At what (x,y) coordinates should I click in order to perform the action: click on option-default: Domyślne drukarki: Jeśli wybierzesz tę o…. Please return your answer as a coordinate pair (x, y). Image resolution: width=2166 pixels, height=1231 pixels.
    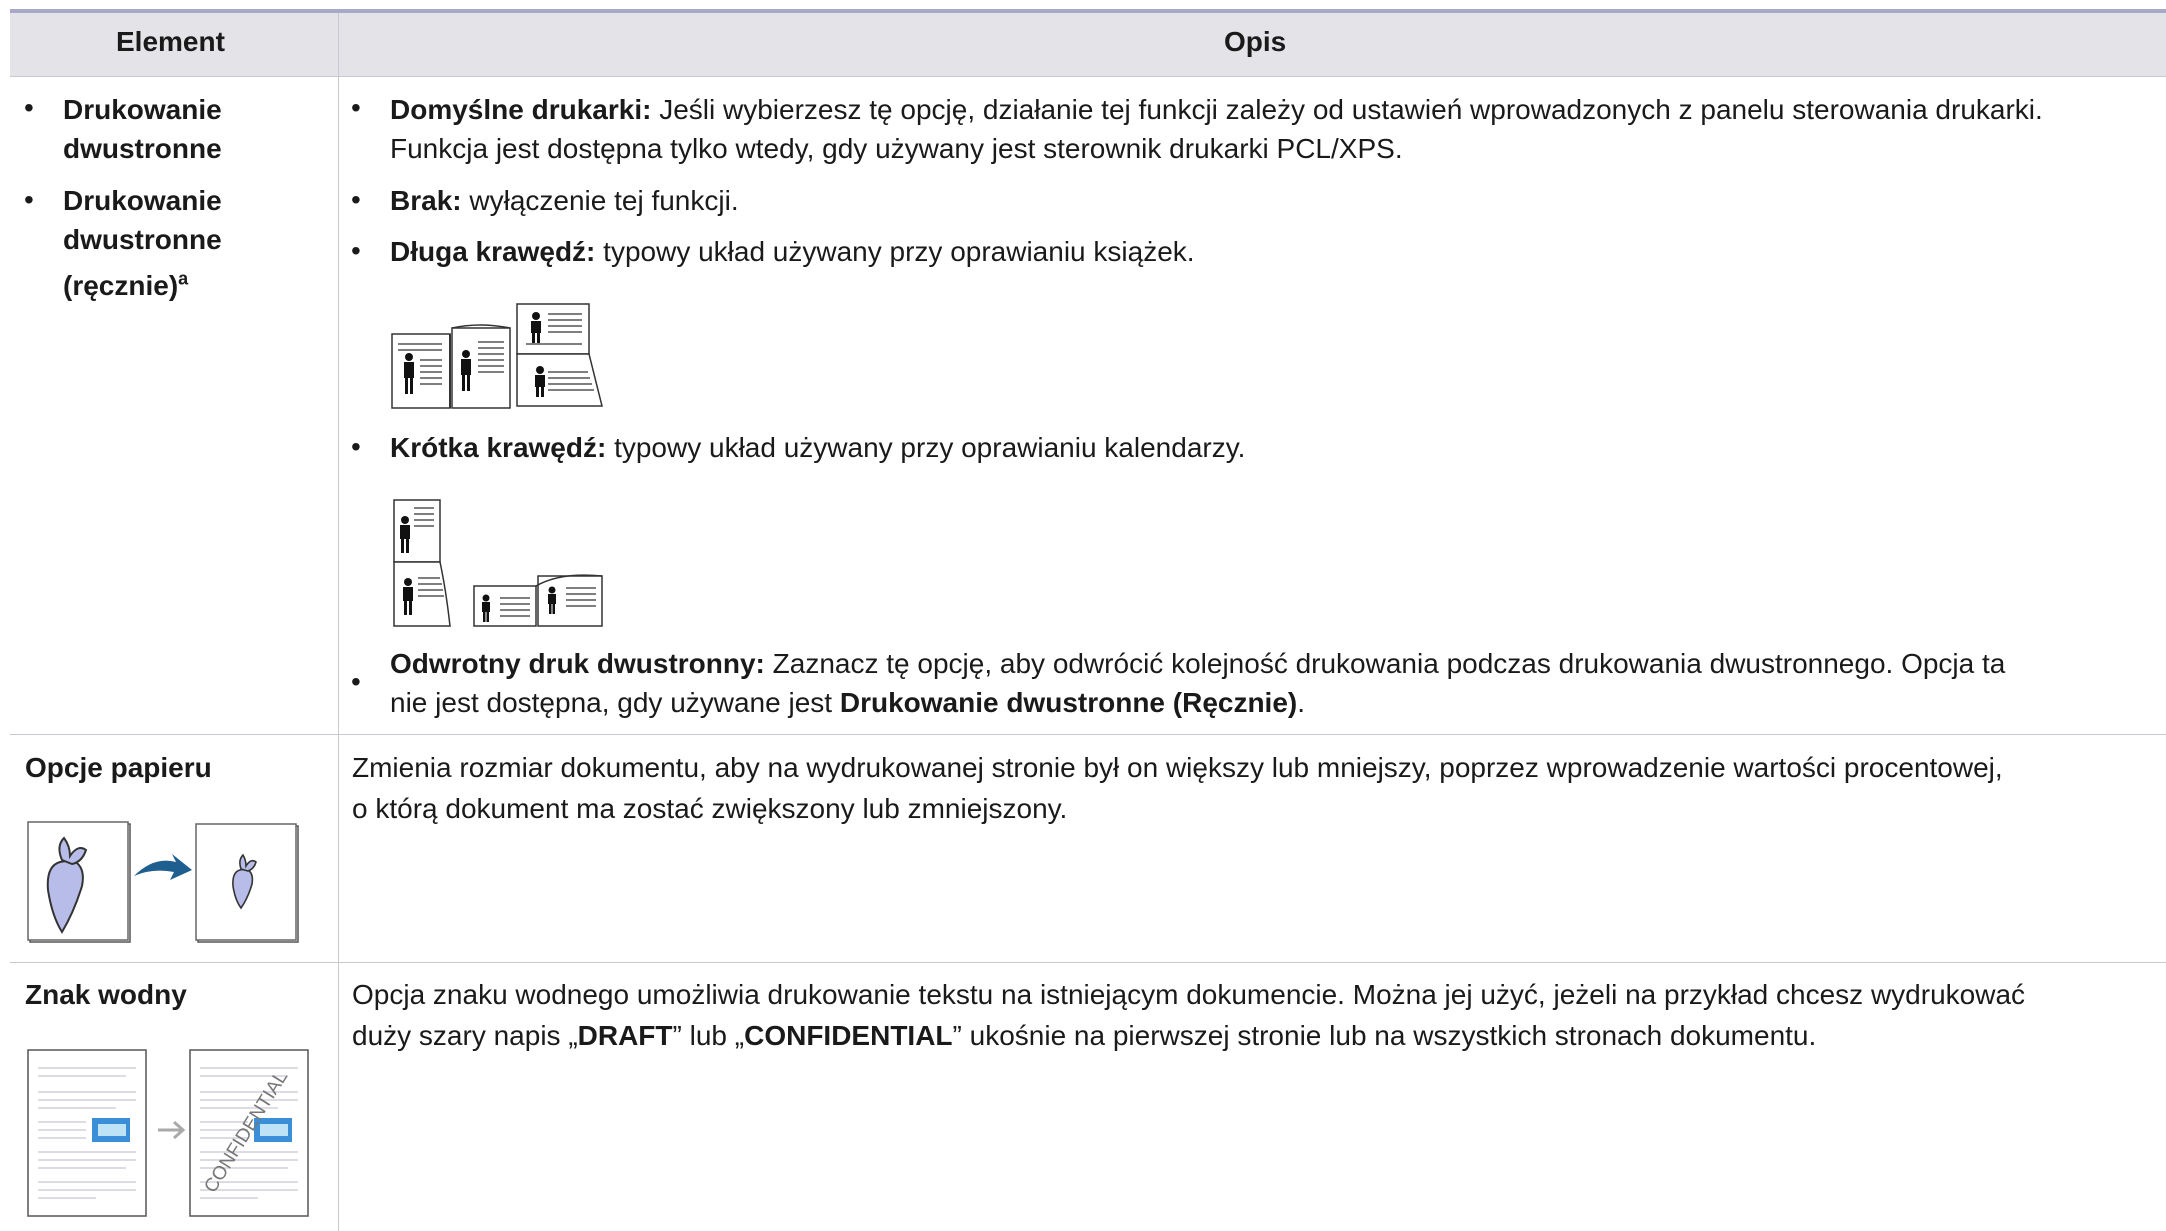
    Looking at the image, I should click on (1216, 109).